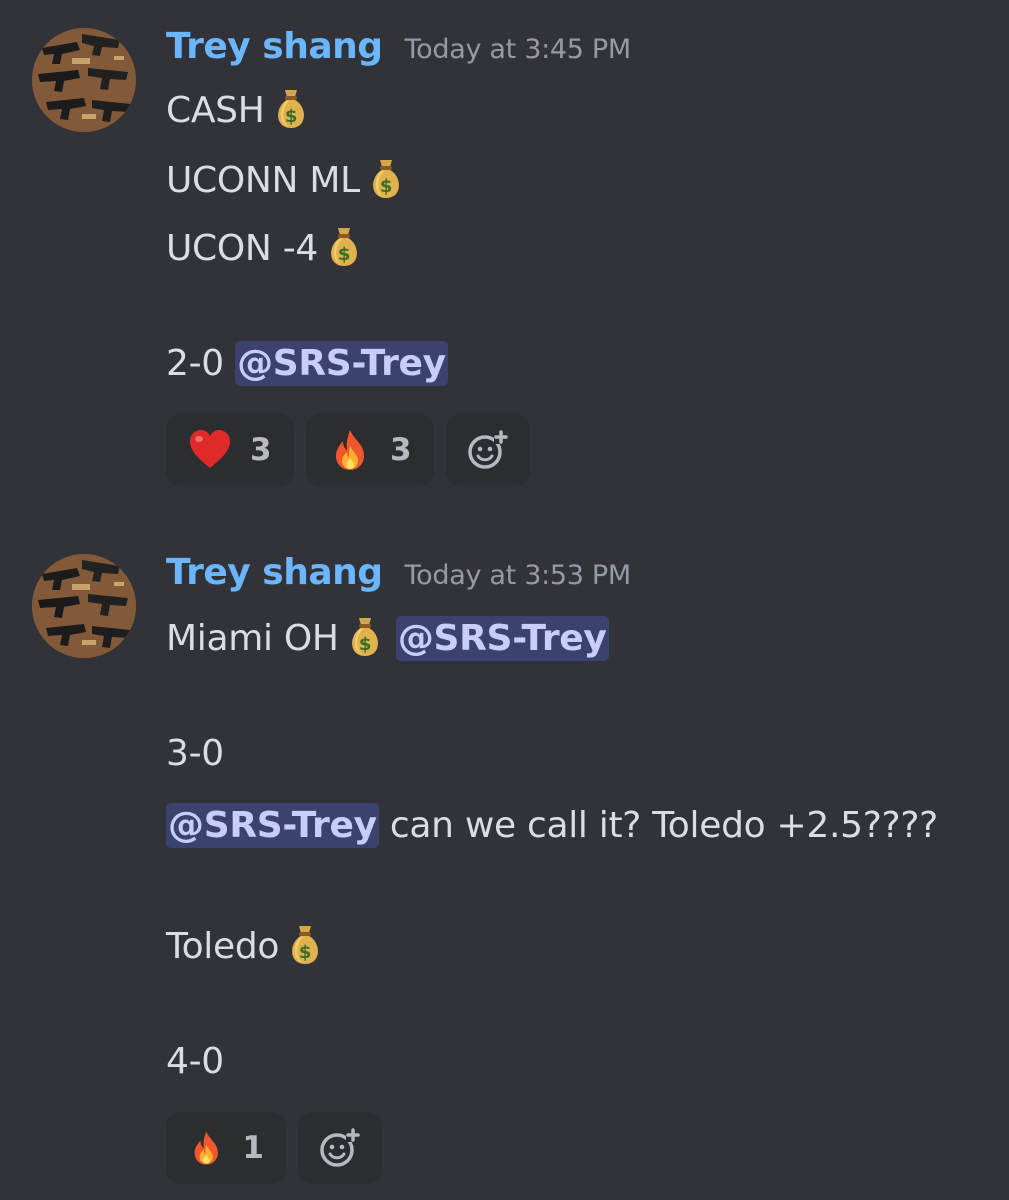 The width and height of the screenshot is (1009, 1200). I want to click on message-text: CASH, so click(215, 110).